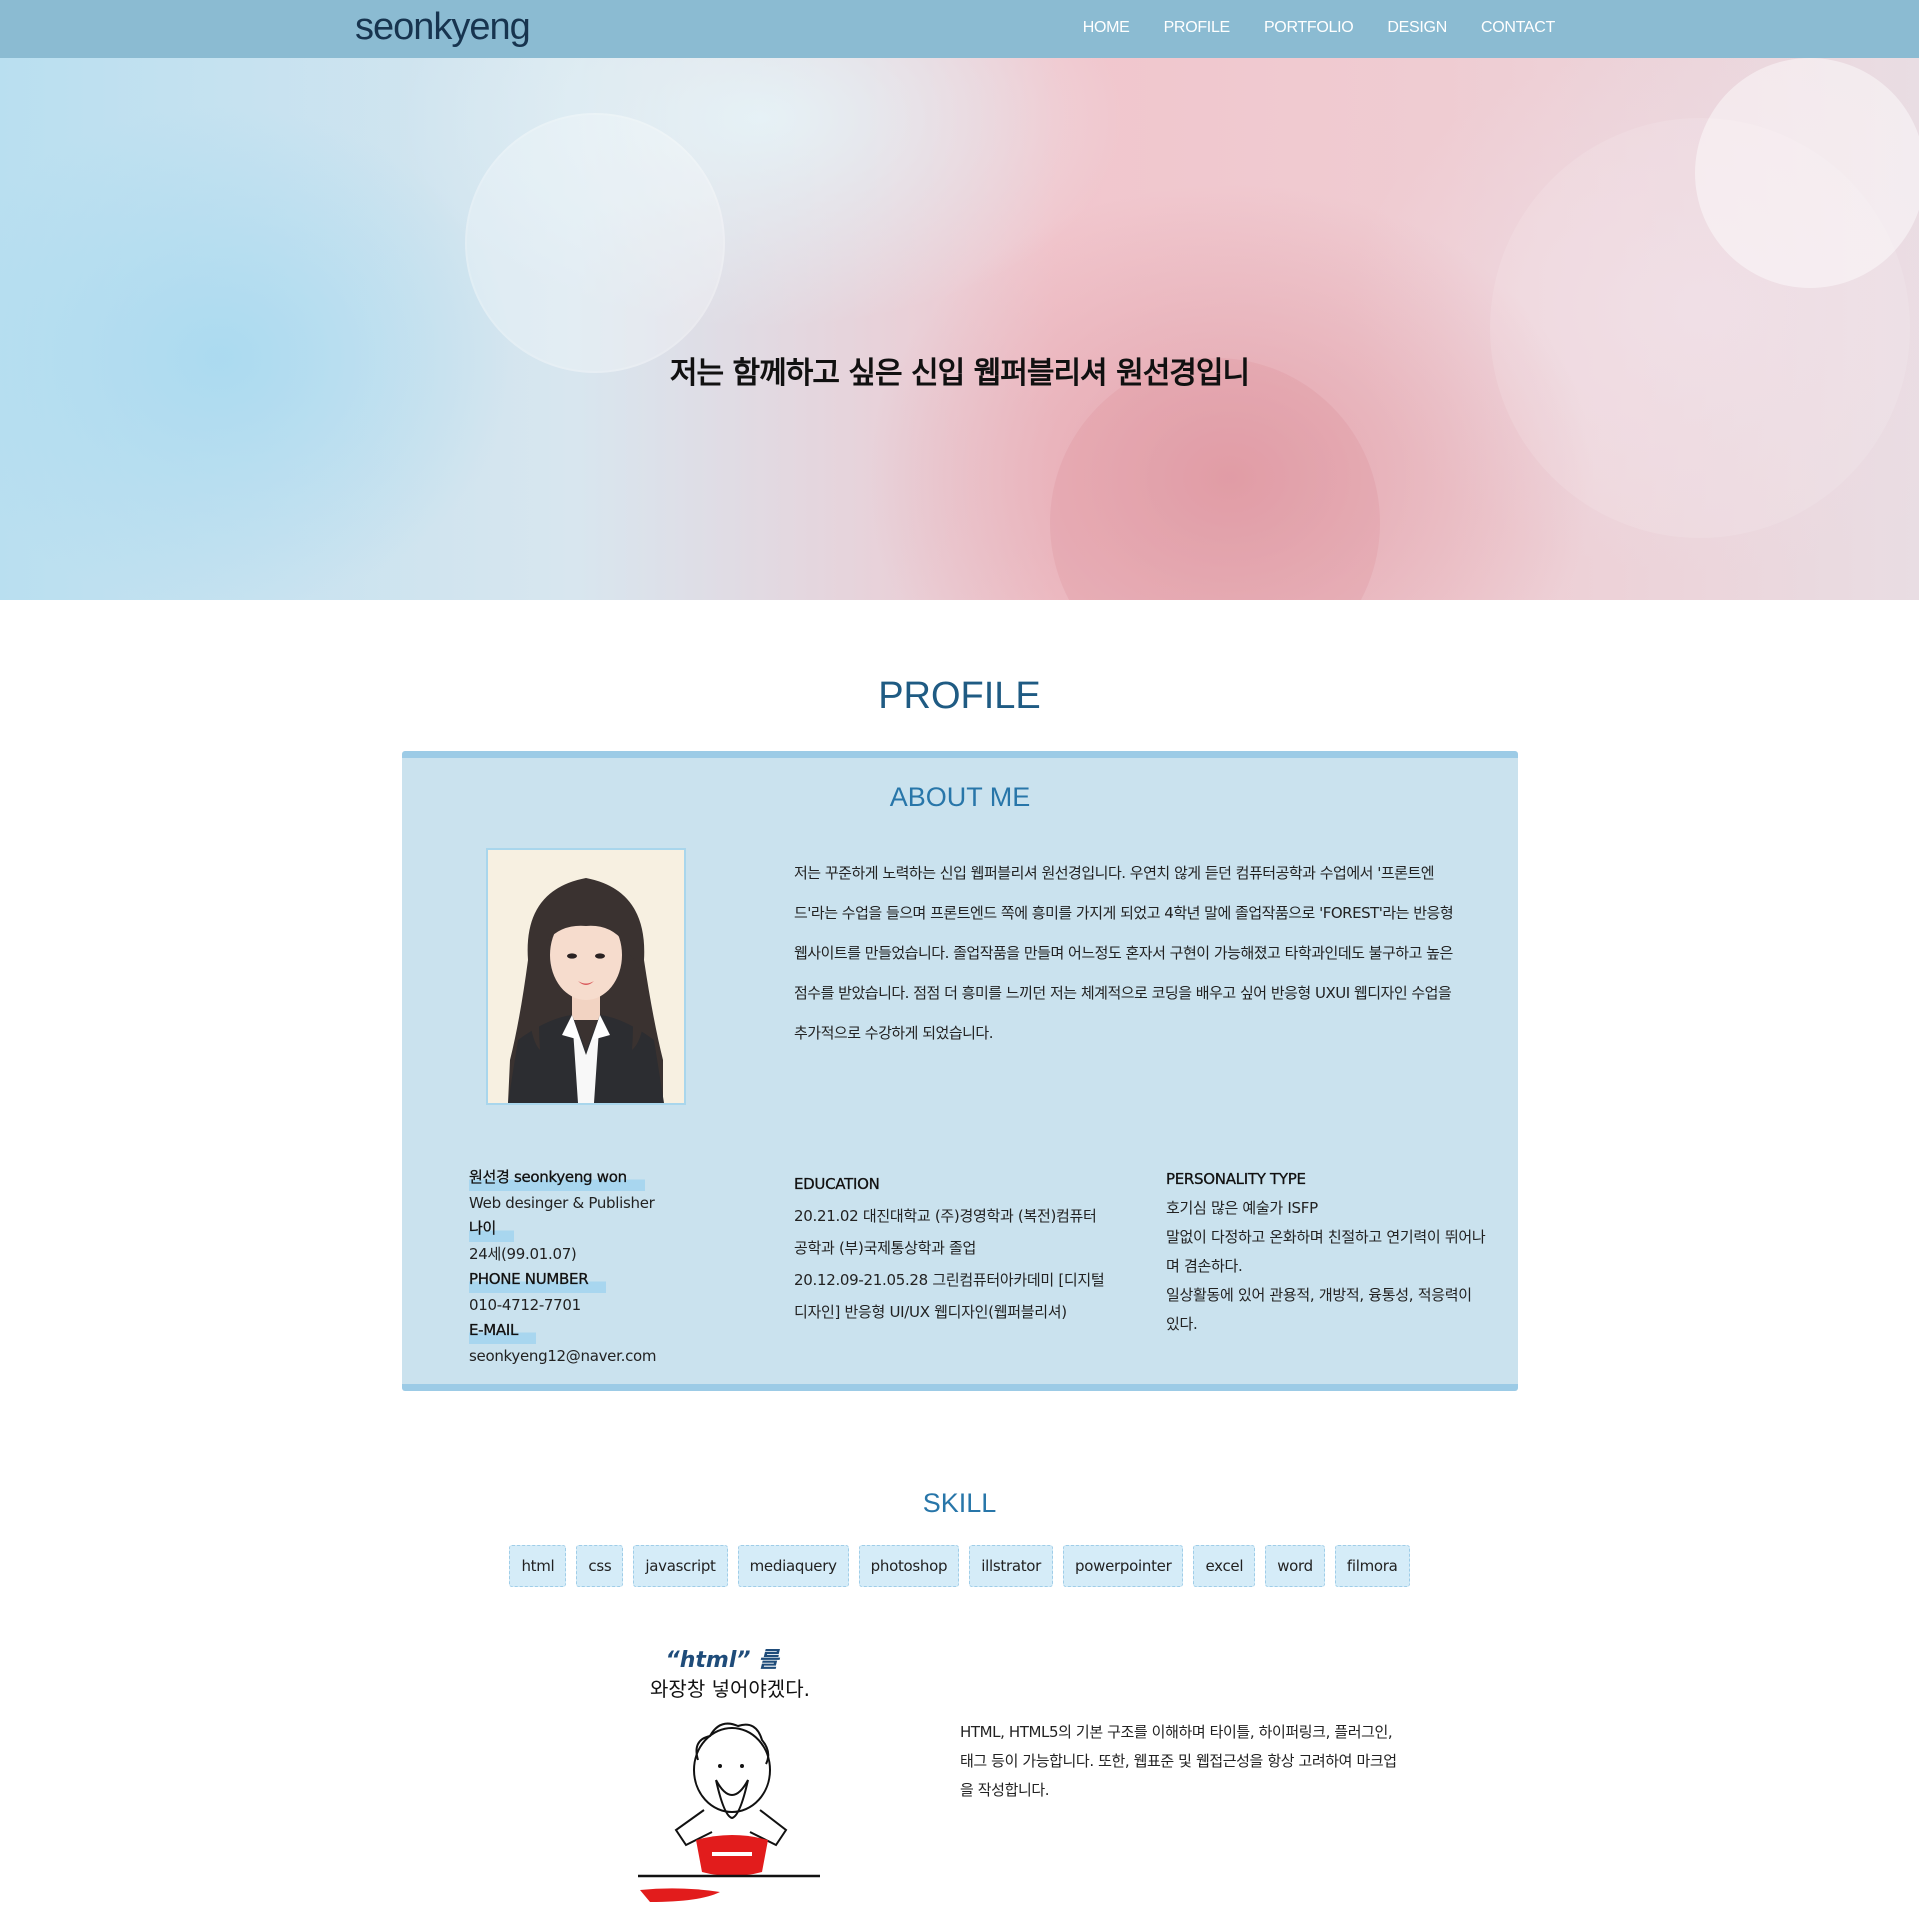 The height and width of the screenshot is (1924, 1919). Describe the element at coordinates (930, 1312) in the screenshot. I see `education-line: 디자인] 반응형 UI/UX 웹디자인(웹퍼블리셔)` at that location.